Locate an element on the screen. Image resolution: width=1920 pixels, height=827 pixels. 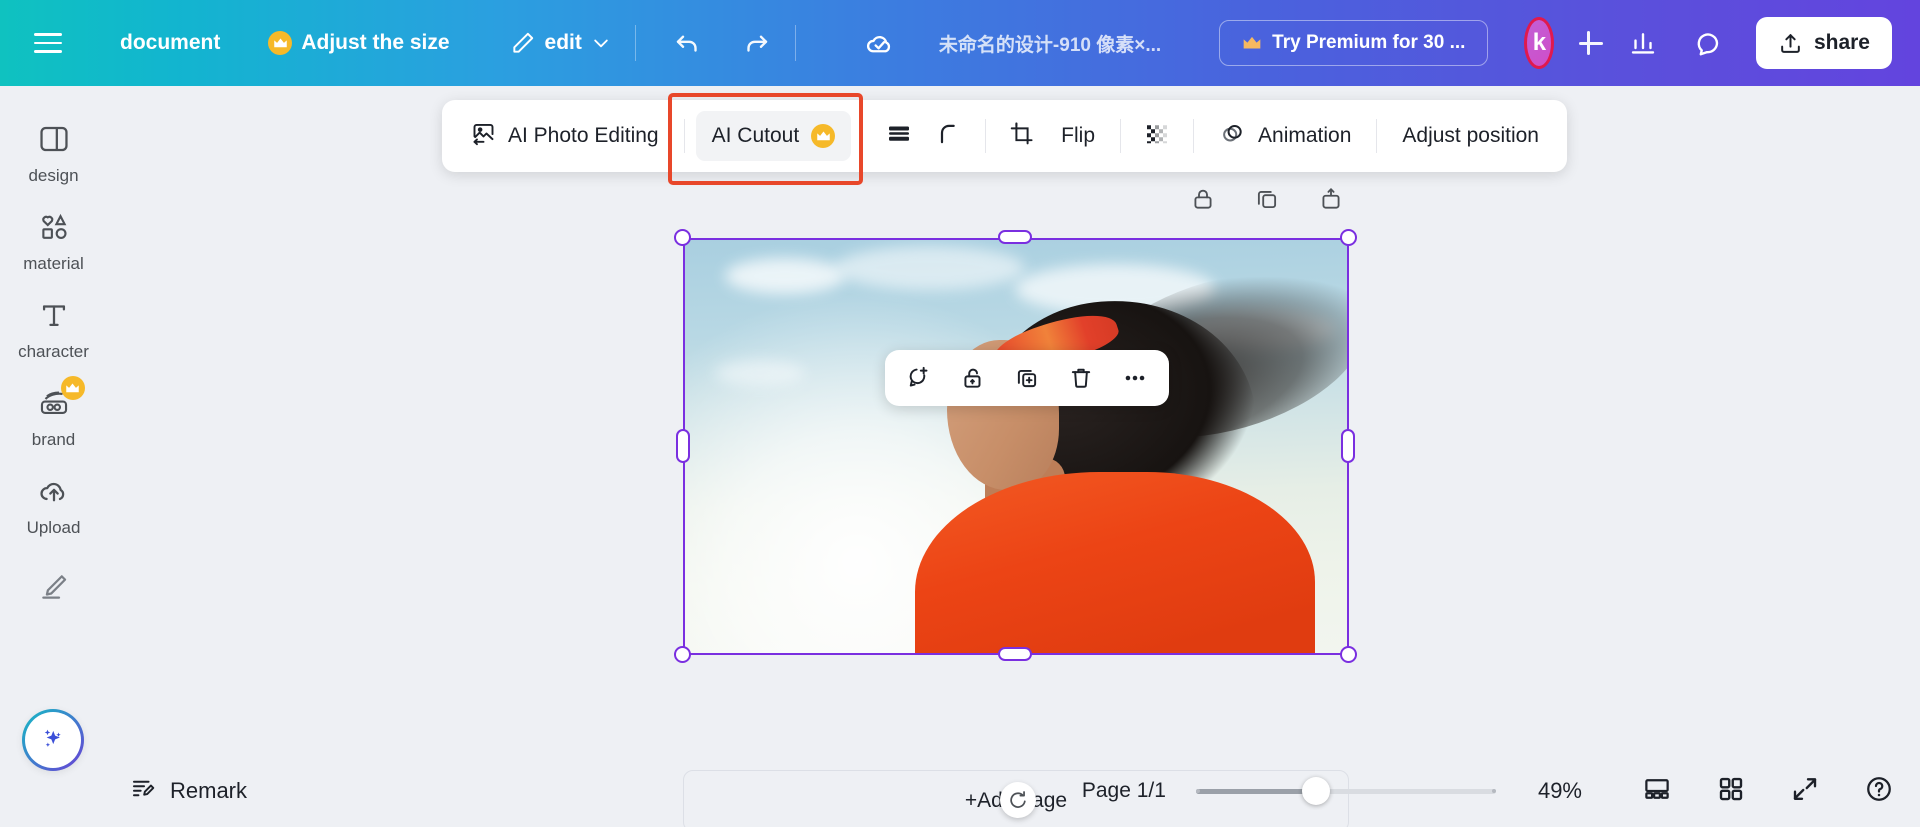
pencil-icon is located at coordinates (523, 43).